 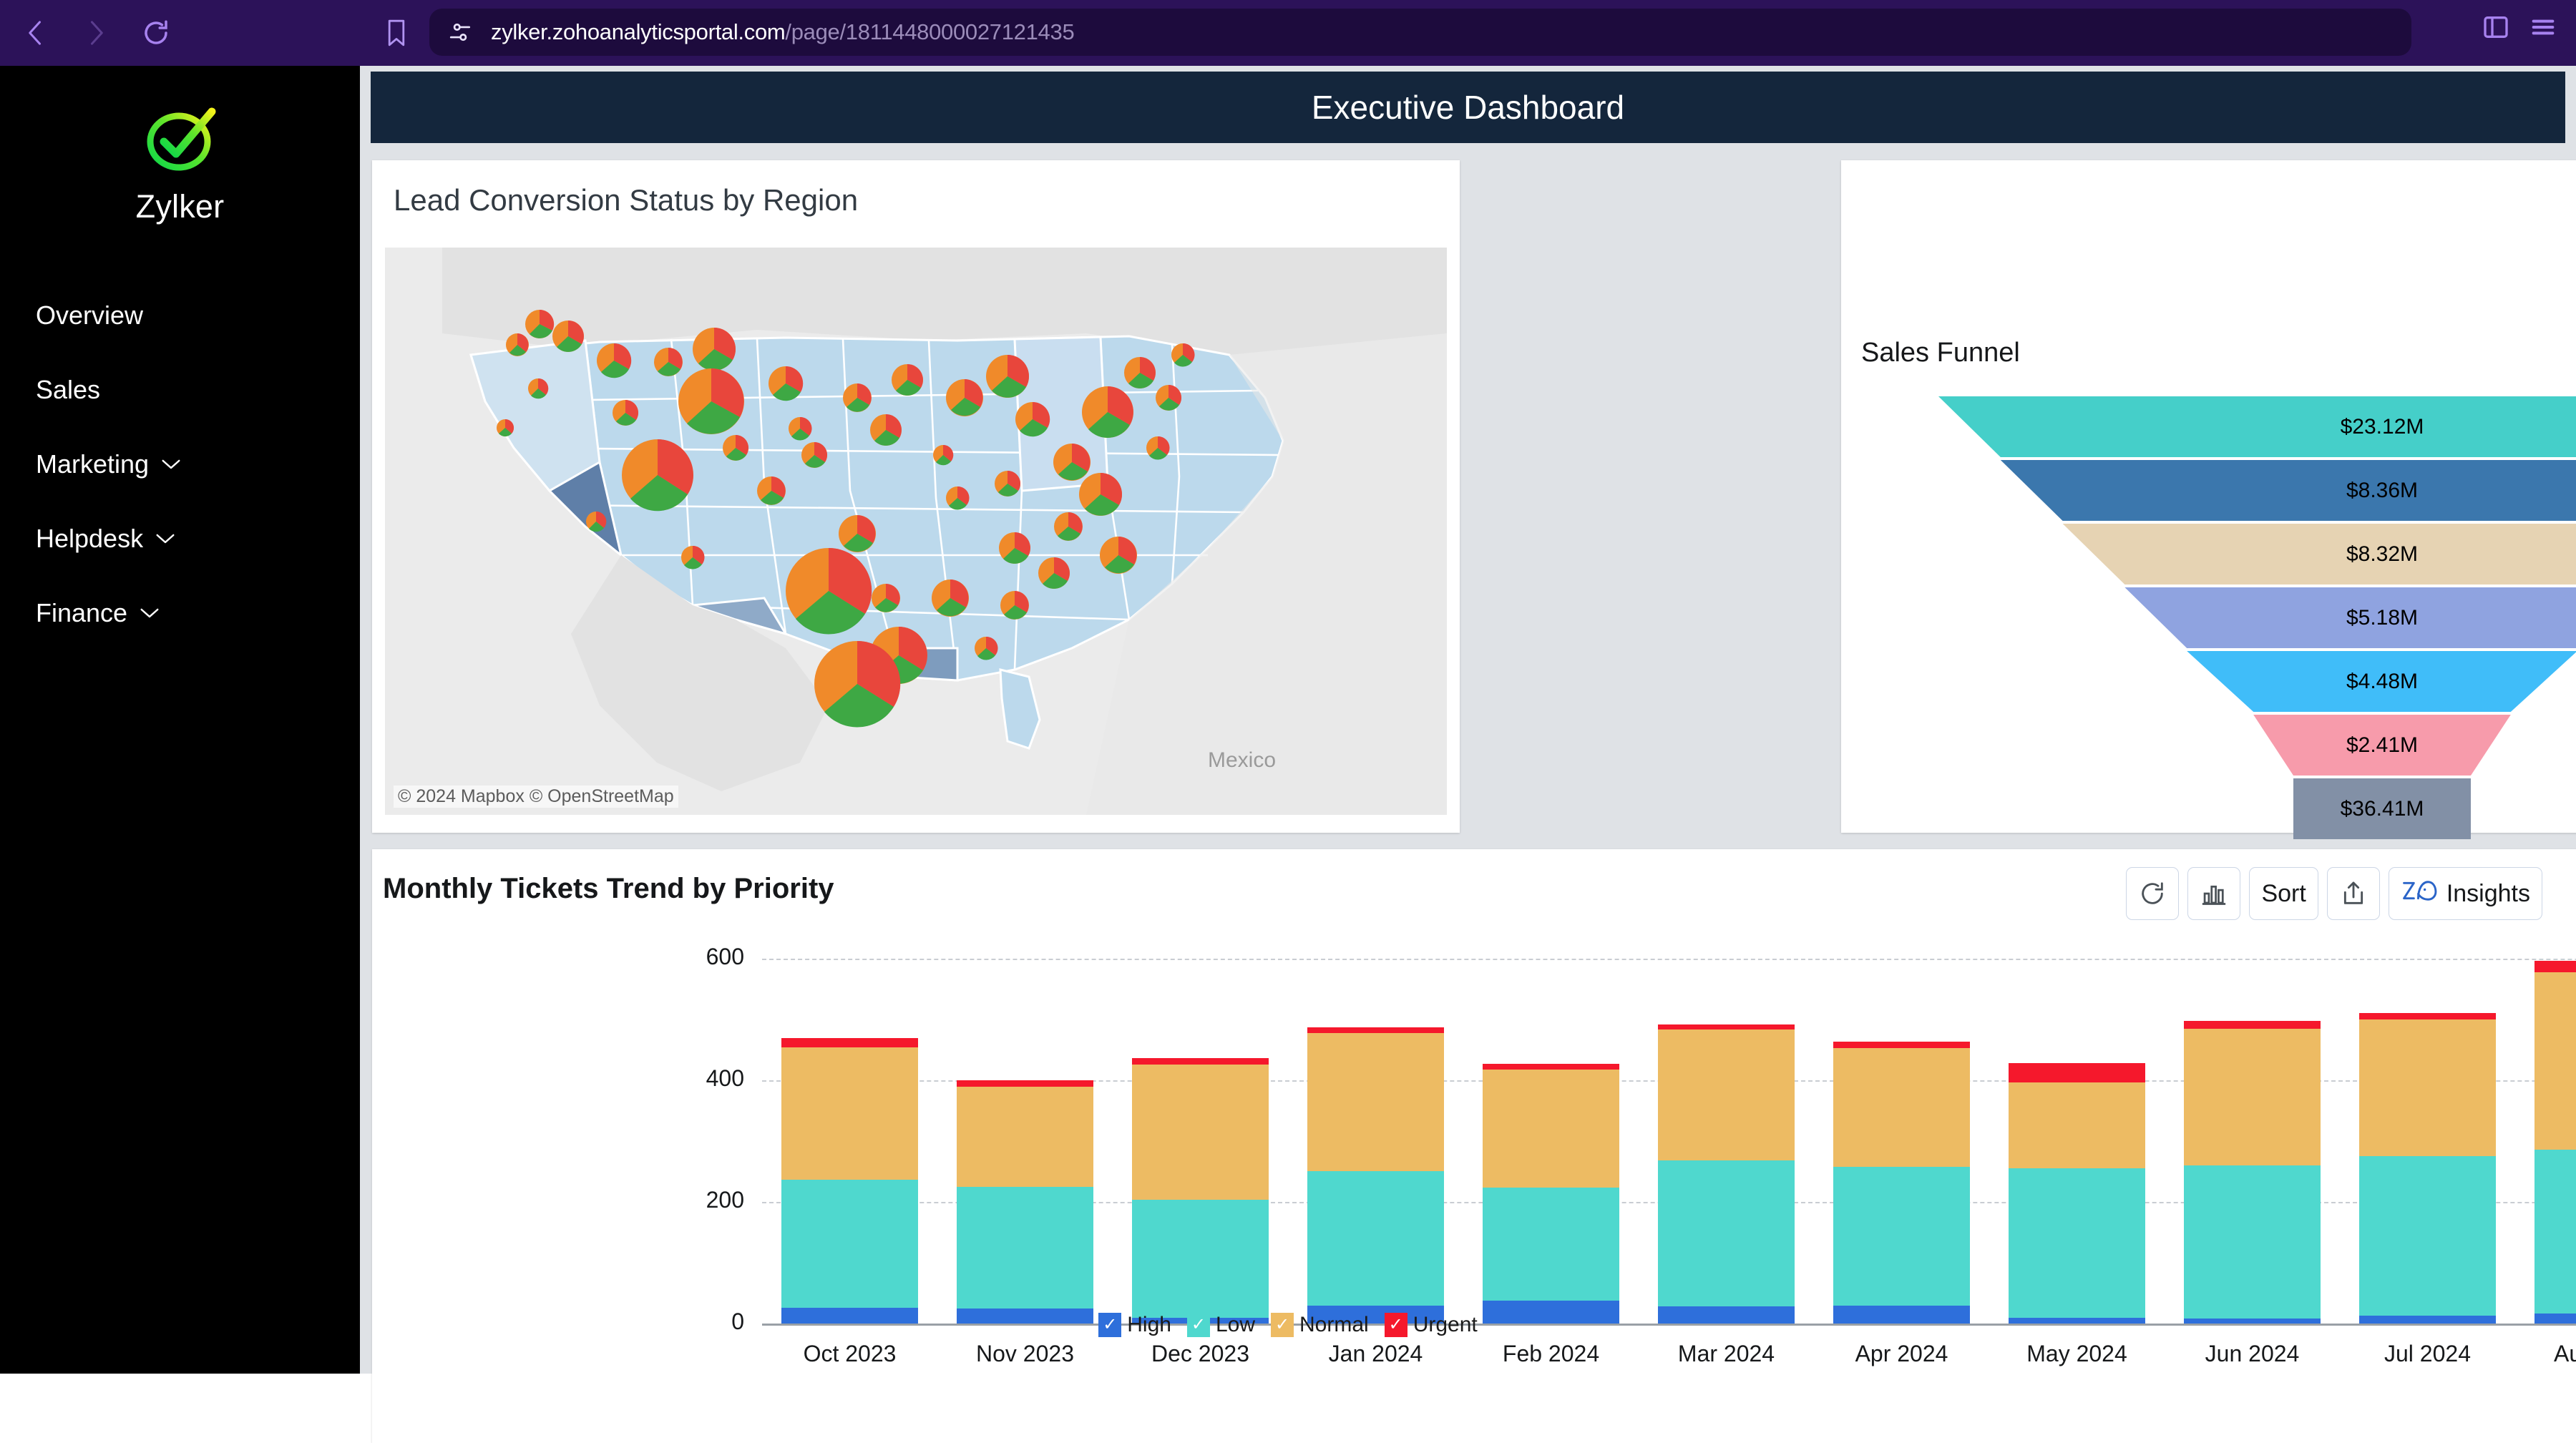 What do you see at coordinates (1726, 1353) in the screenshot?
I see `x-axis-tick-label: Mar 2024` at bounding box center [1726, 1353].